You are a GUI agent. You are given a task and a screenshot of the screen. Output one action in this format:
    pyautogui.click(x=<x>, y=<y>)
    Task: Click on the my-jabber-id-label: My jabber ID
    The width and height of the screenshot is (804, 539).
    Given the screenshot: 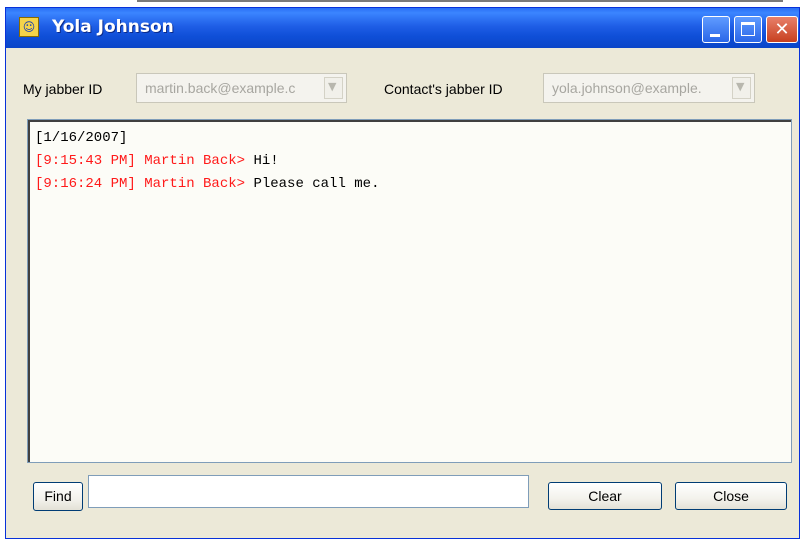 What is the action you would take?
    pyautogui.click(x=63, y=89)
    